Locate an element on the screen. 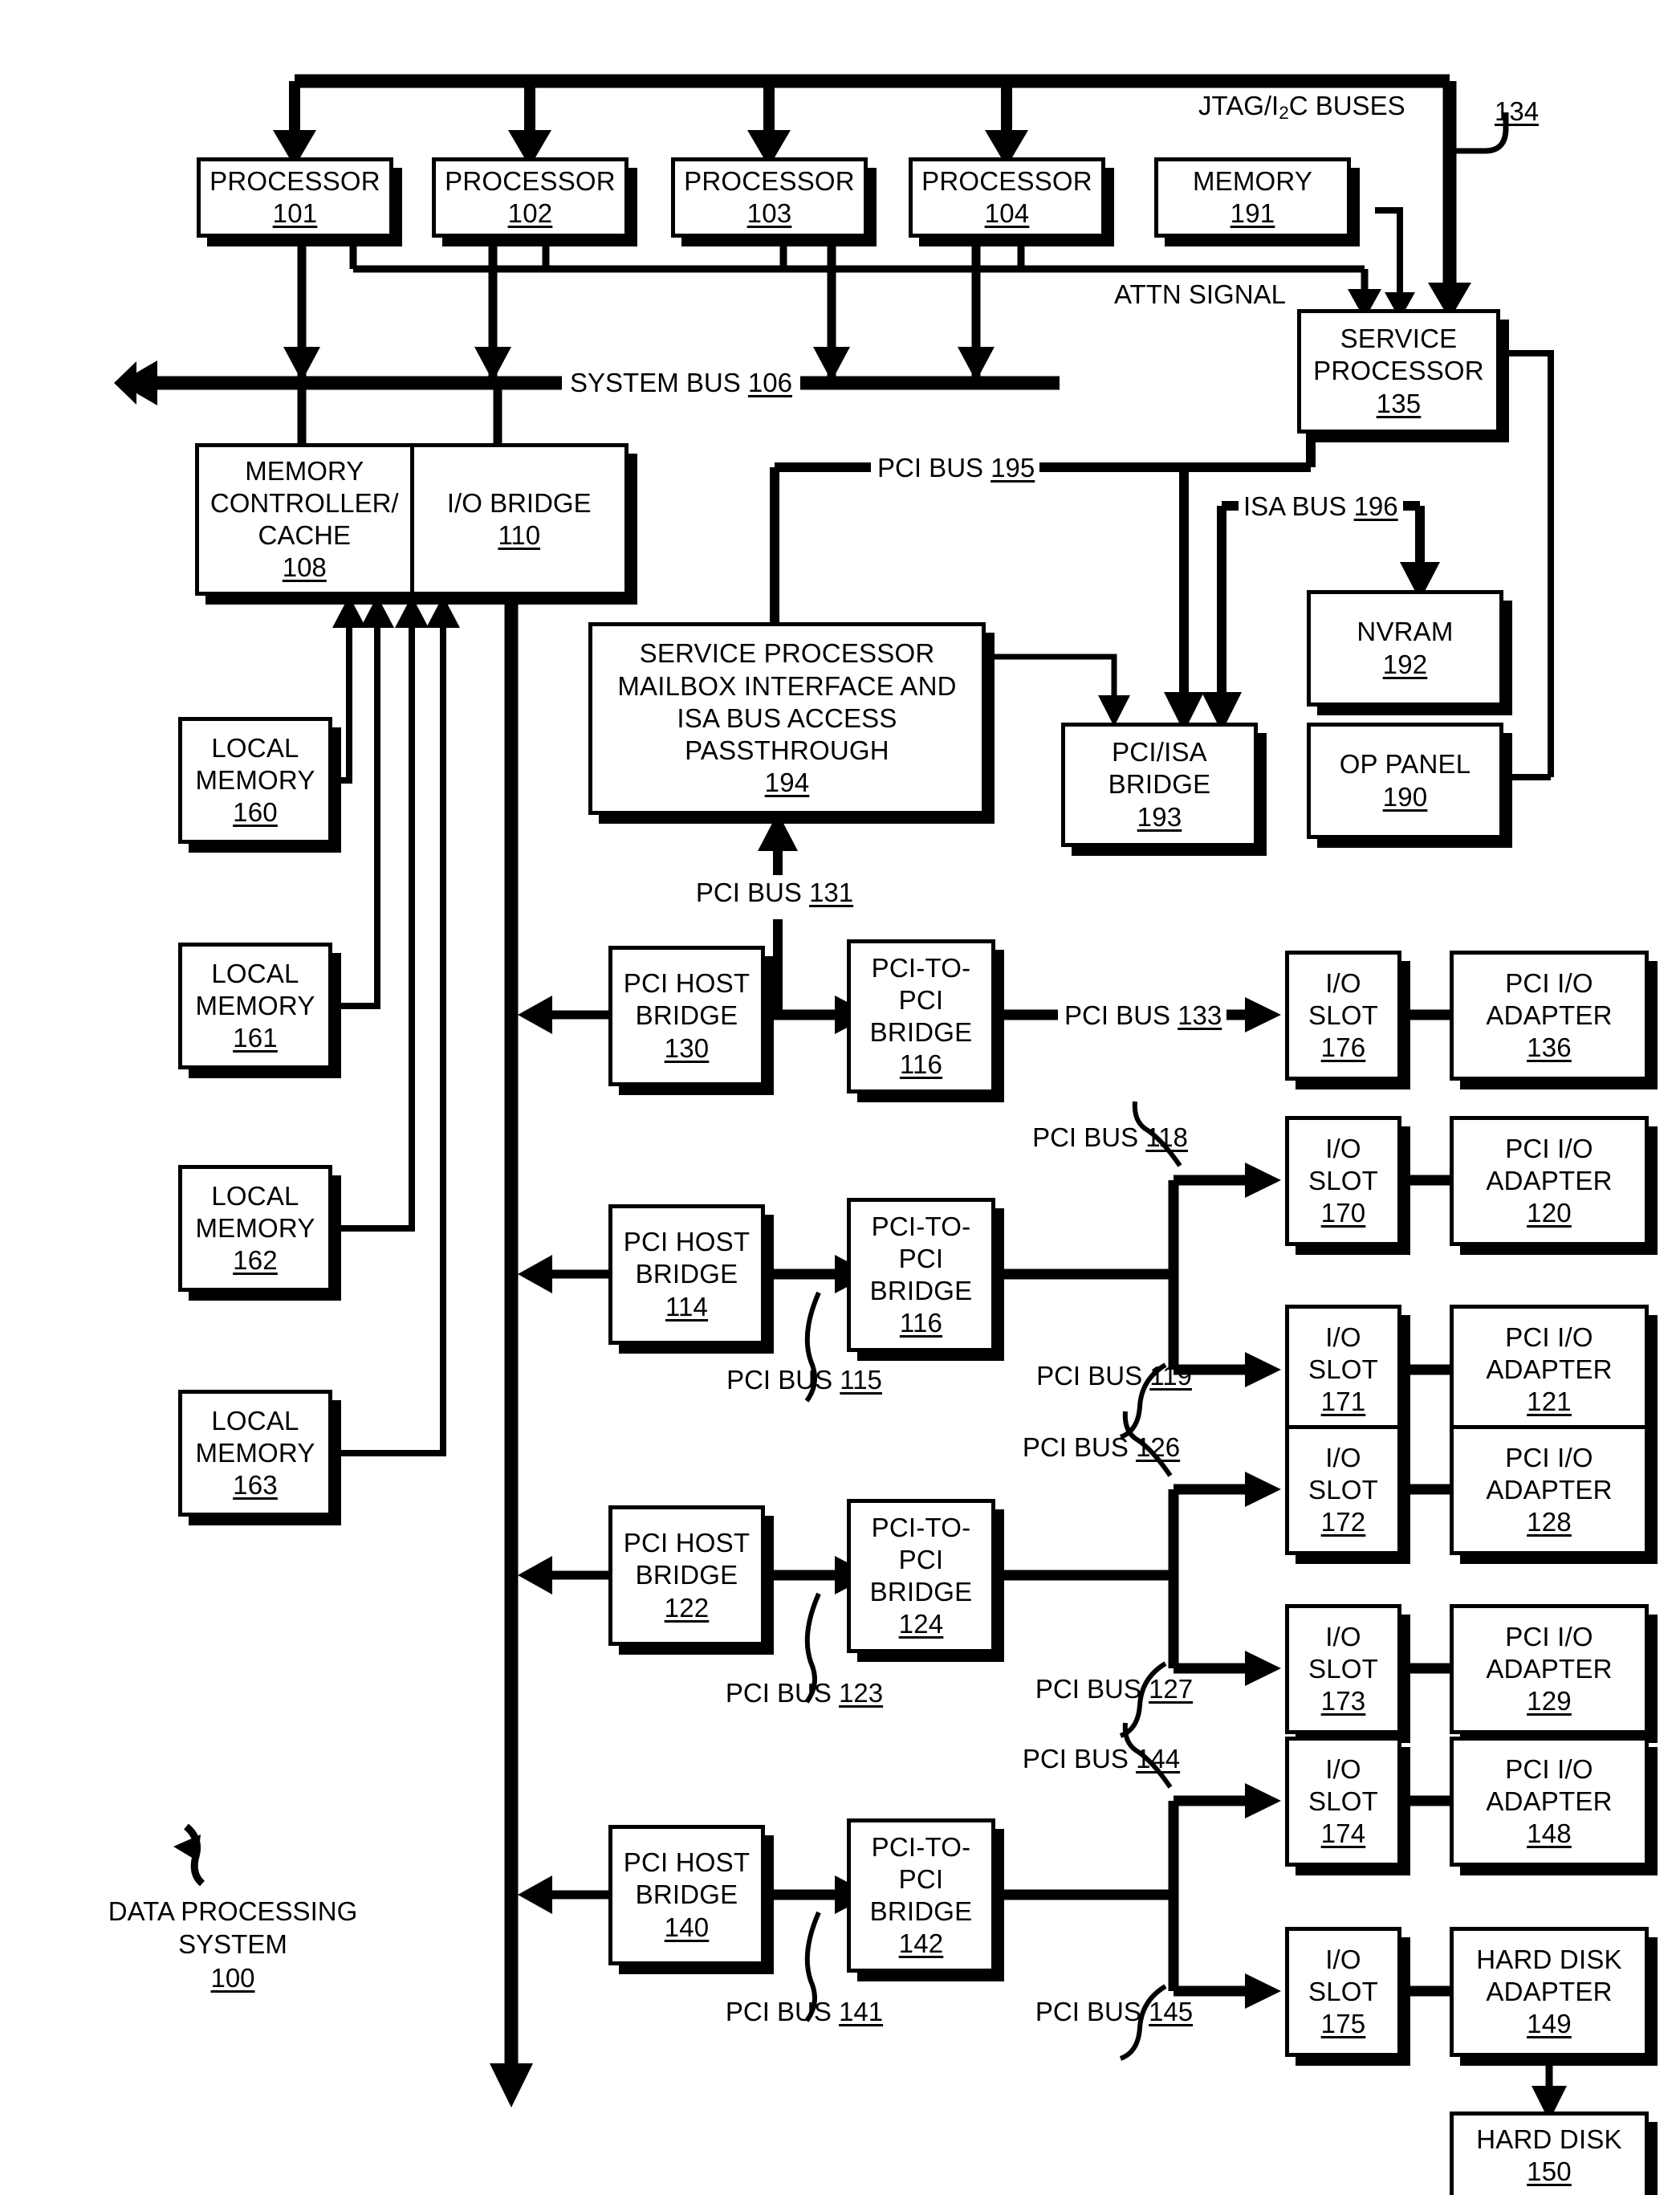 The width and height of the screenshot is (1680, 2195). block-pci-io-adapter-121: PCI I/O ADAPTER 121 is located at coordinates (1549, 1370).